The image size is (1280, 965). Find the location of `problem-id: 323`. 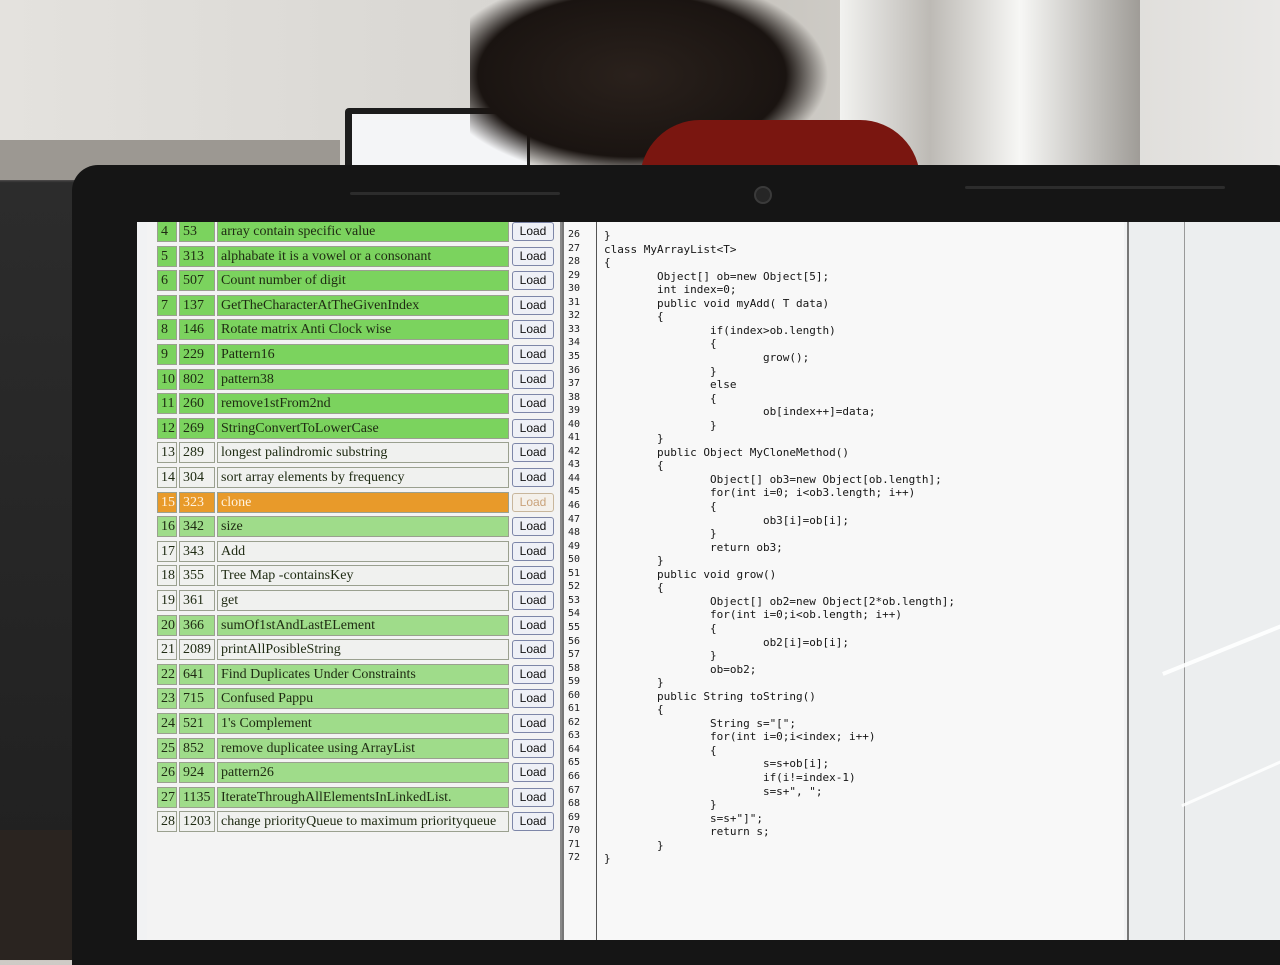

problem-id: 323 is located at coordinates (197, 502).